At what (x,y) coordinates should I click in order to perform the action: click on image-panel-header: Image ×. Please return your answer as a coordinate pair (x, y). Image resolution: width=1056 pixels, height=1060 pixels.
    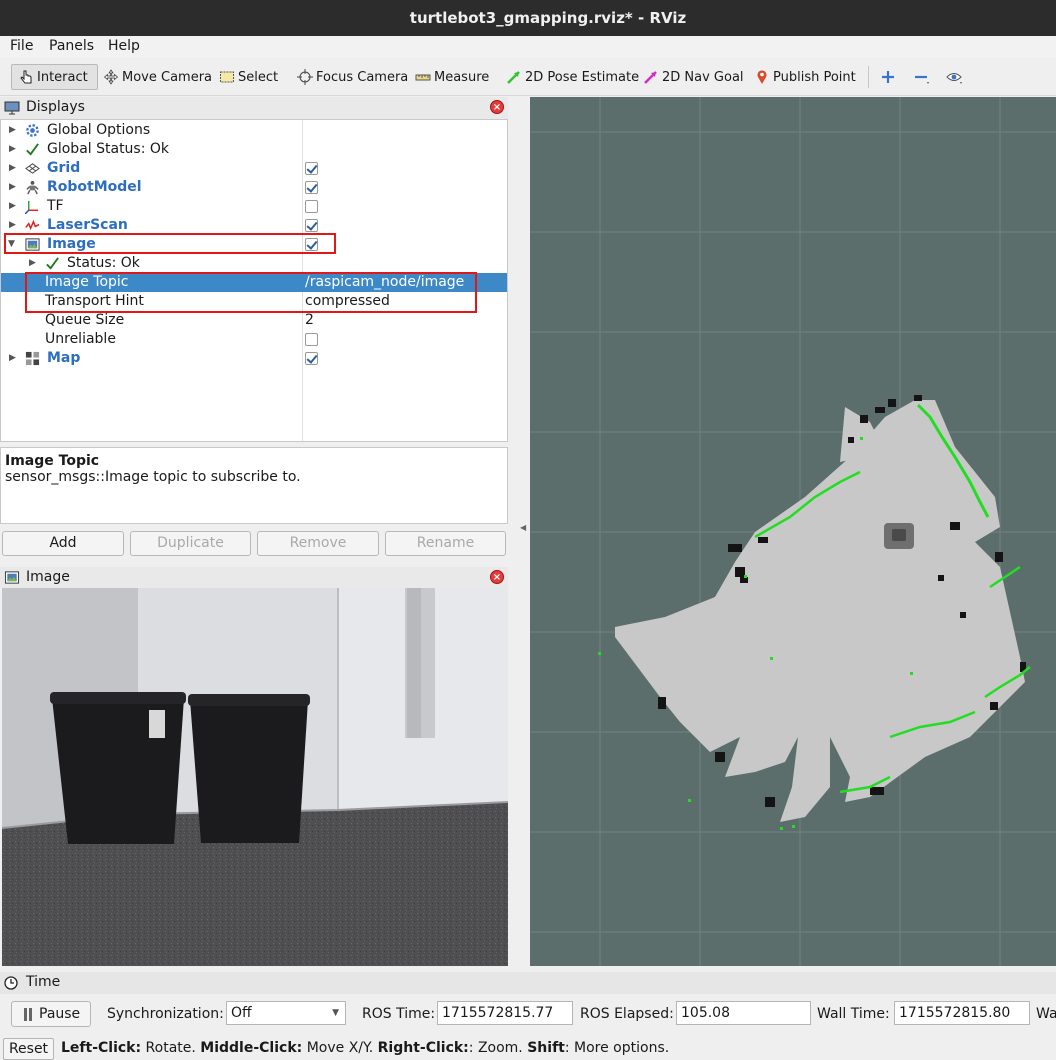
    Looking at the image, I should click on (254, 577).